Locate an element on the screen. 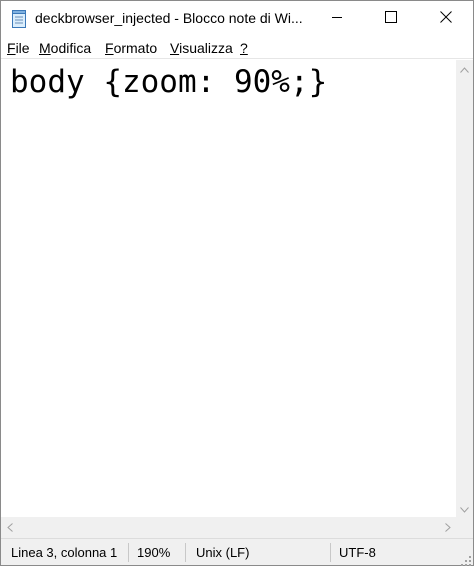  chevron-up-icon is located at coordinates (464, 69).